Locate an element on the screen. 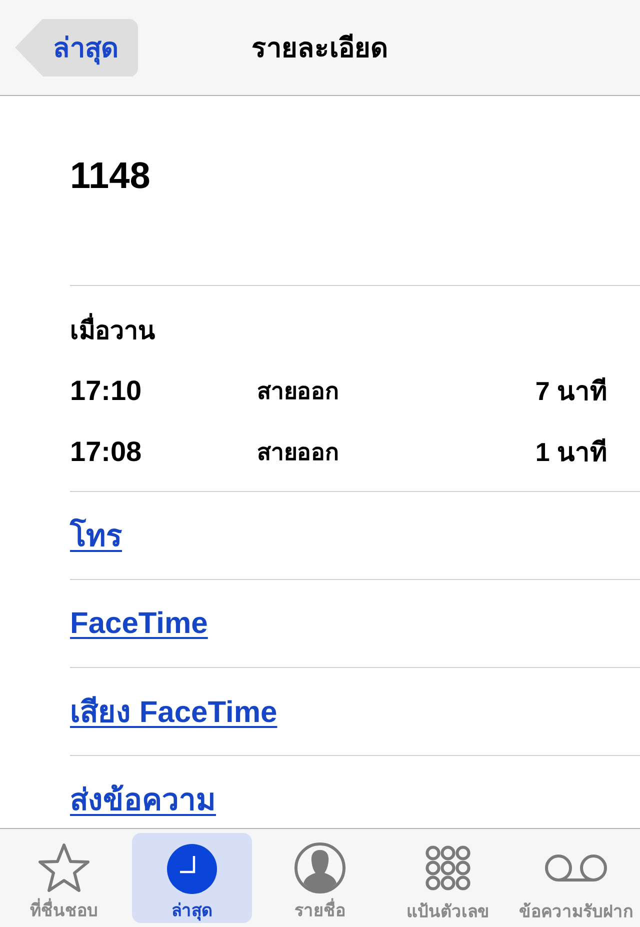 This screenshot has height=927, width=640. tab: ข้อความรับฝาก is located at coordinates (576, 878).